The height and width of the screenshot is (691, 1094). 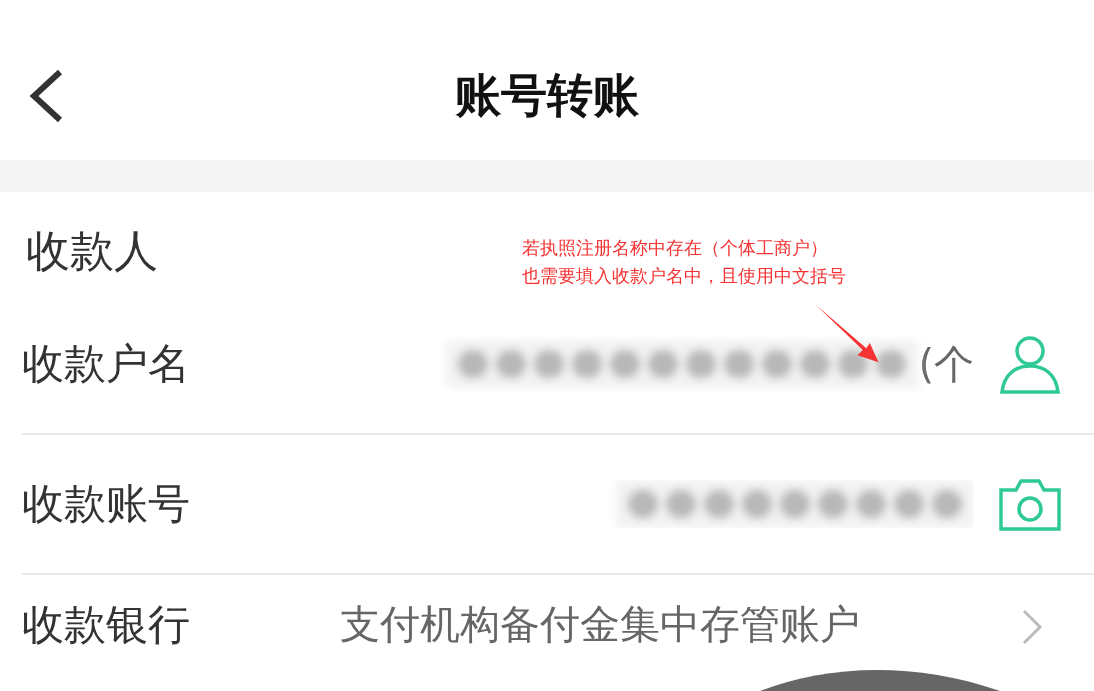 What do you see at coordinates (684, 276) in the screenshot?
I see `annotation-text: 也需要填入收款户名中，且使用中文括号` at bounding box center [684, 276].